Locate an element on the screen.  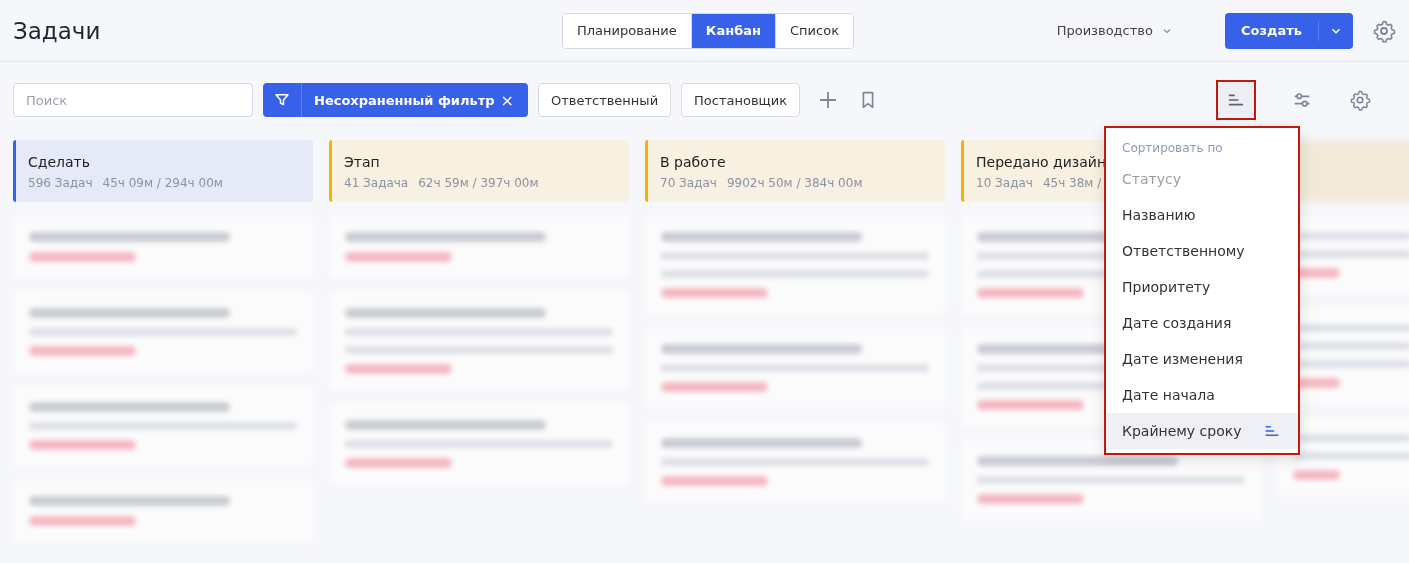
filter-button: Ответственный is located at coordinates (604, 100).